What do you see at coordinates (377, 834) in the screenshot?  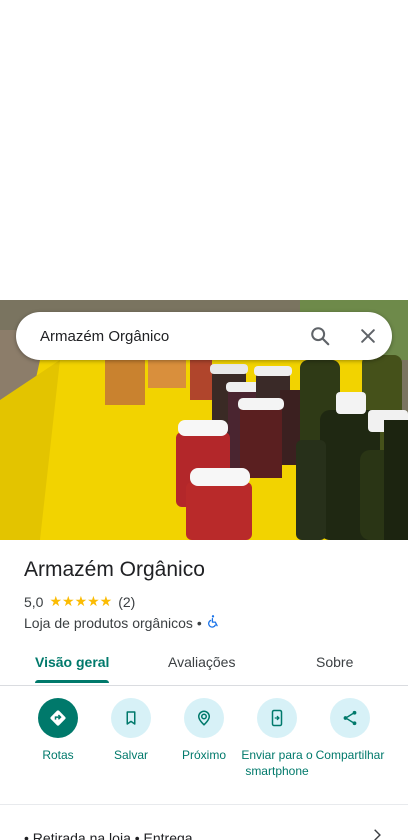 I see `chevron-right-icon` at bounding box center [377, 834].